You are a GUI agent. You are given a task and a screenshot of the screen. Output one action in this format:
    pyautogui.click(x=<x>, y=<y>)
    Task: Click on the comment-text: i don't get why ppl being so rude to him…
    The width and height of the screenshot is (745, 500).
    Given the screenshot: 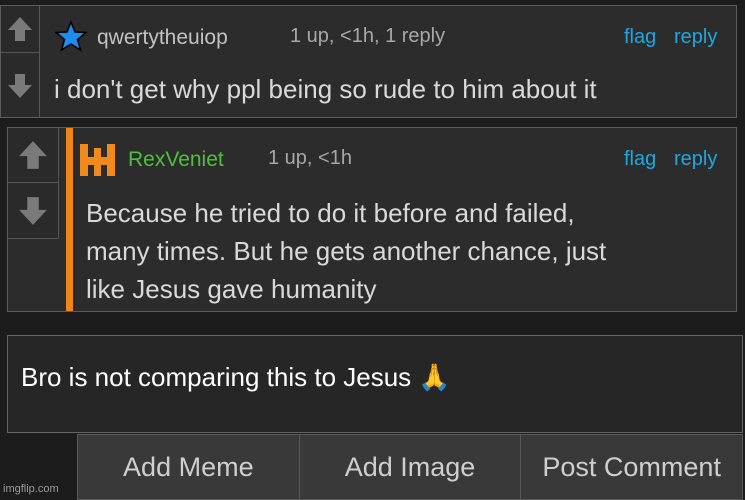 What is the action you would take?
    pyautogui.click(x=325, y=89)
    